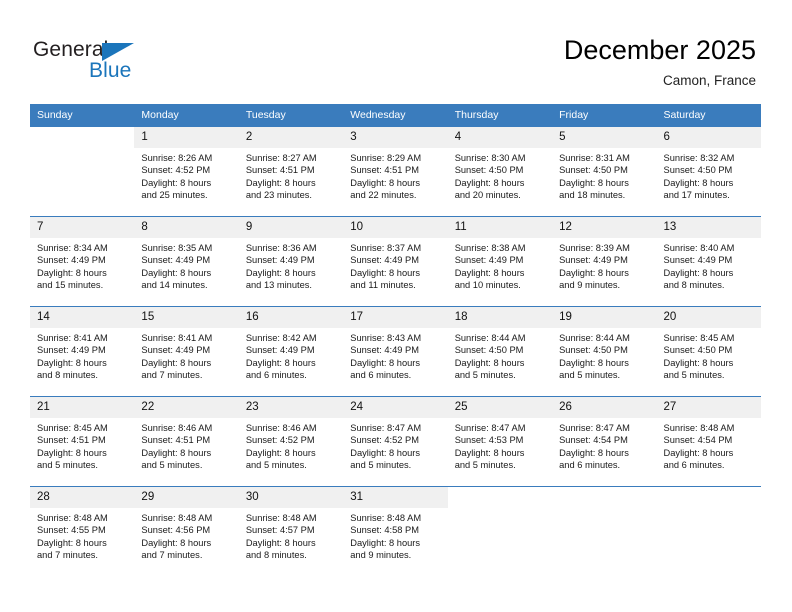 The height and width of the screenshot is (612, 792). Describe the element at coordinates (489, 350) in the screenshot. I see `sunset-time: Sunset: 4:50 PM` at that location.